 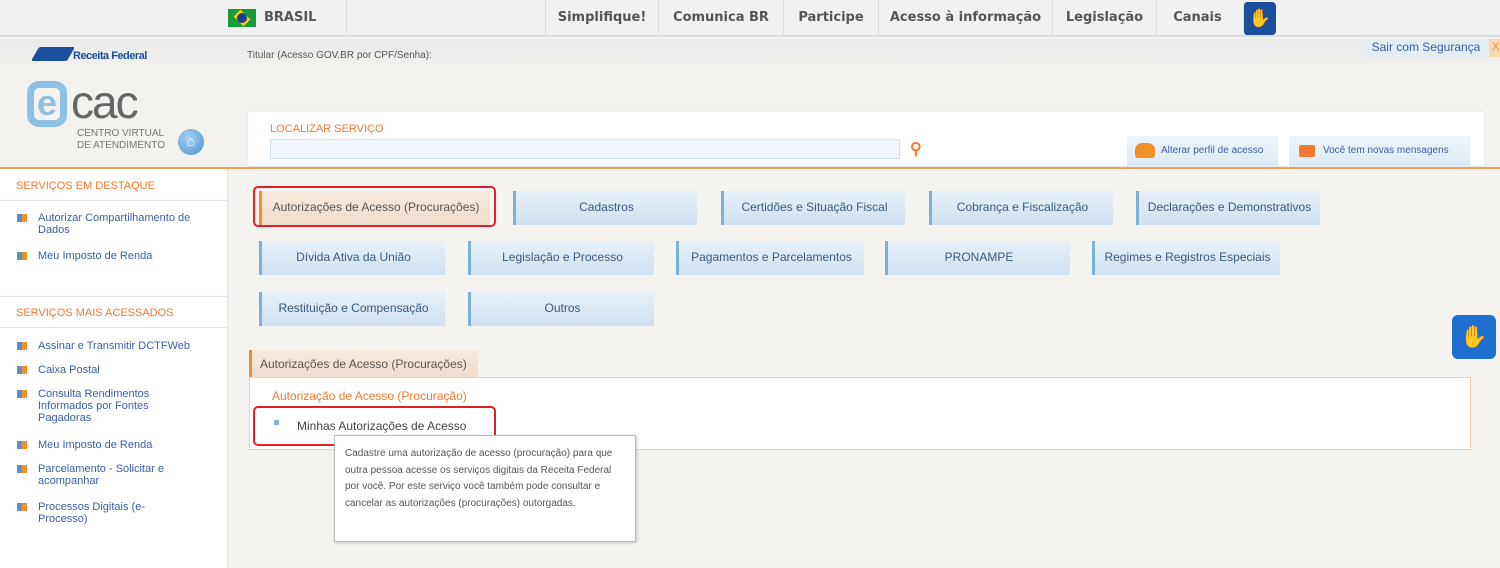 I want to click on brazil-flag-icon, so click(x=242, y=17).